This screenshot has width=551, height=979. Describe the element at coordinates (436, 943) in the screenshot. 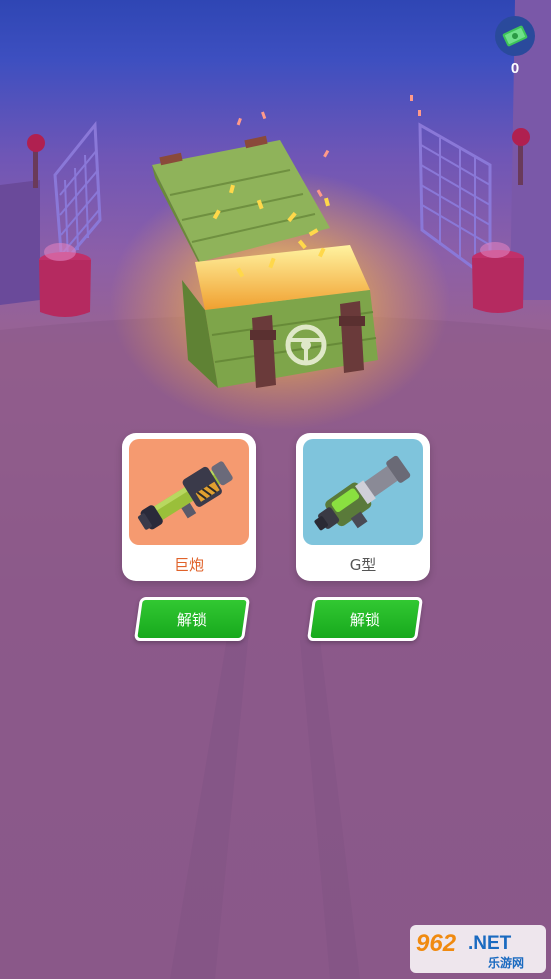

I see `svg-text: 962` at that location.